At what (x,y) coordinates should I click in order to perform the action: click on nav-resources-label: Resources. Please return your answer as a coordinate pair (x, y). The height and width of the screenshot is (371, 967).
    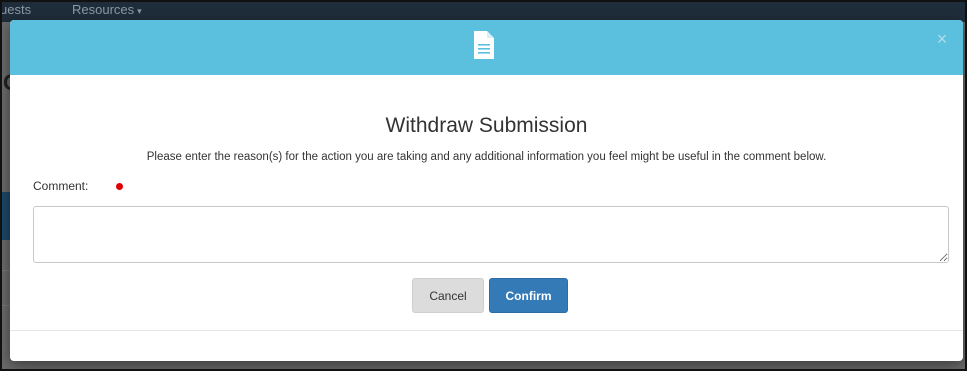
    Looking at the image, I should click on (103, 9).